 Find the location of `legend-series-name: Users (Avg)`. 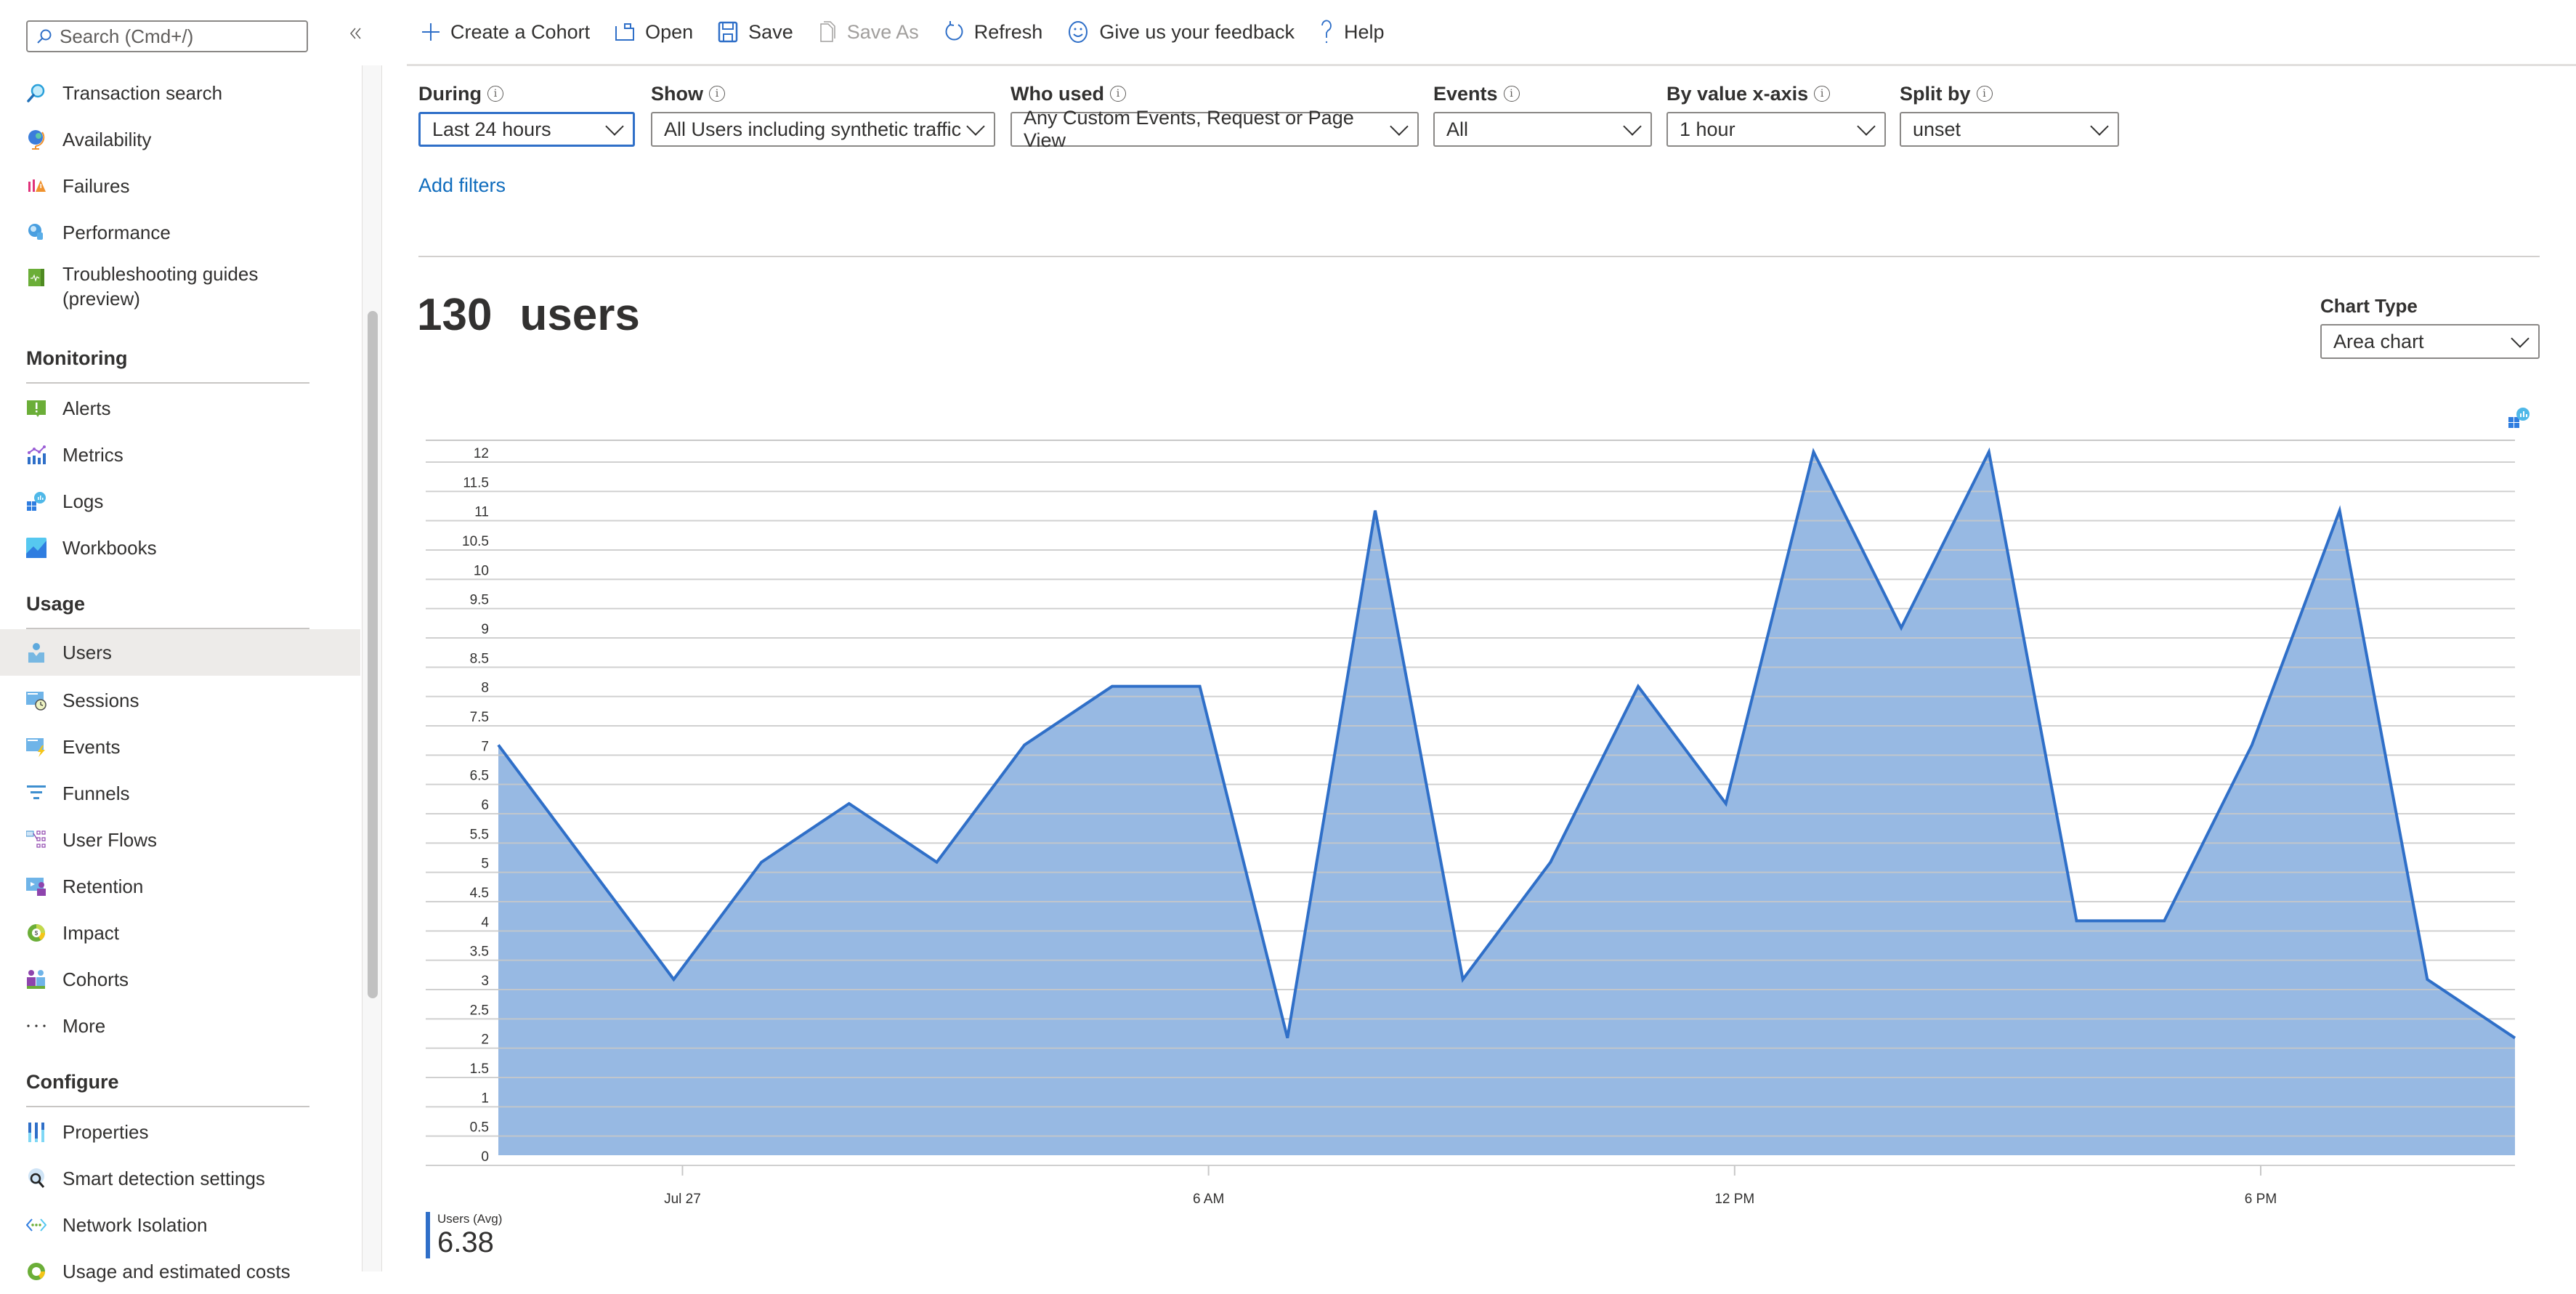

legend-series-name: Users (Avg) is located at coordinates (470, 1219).